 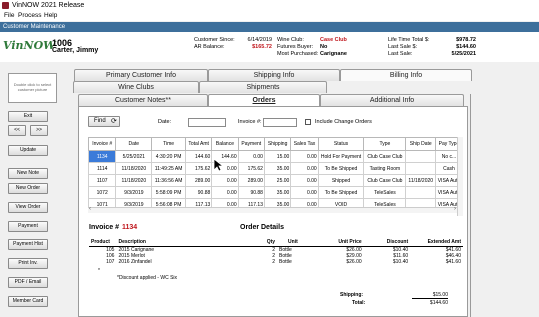 I want to click on col-balance: Balance, so click(x=225, y=144).